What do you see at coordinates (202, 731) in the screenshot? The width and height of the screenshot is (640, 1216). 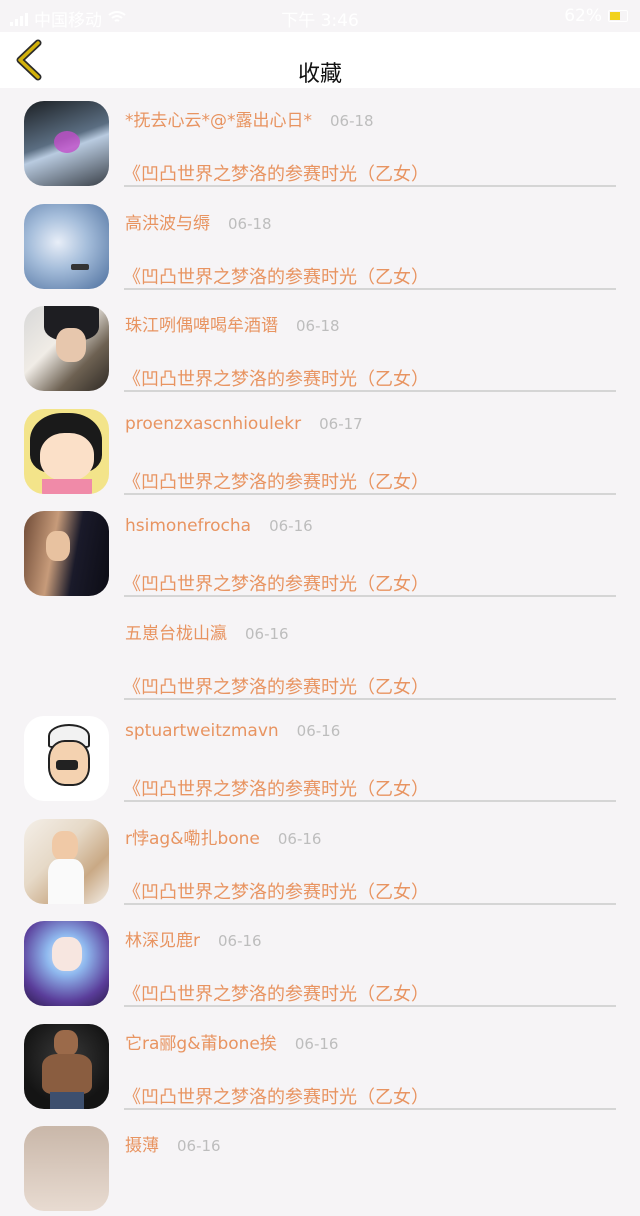 I see `user-name: sptuartweitzmavn` at bounding box center [202, 731].